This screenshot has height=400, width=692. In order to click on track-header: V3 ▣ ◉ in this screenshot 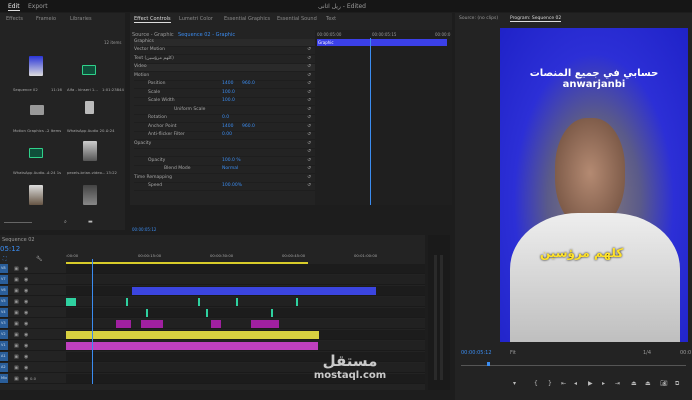, I will do `click(33, 324)`.